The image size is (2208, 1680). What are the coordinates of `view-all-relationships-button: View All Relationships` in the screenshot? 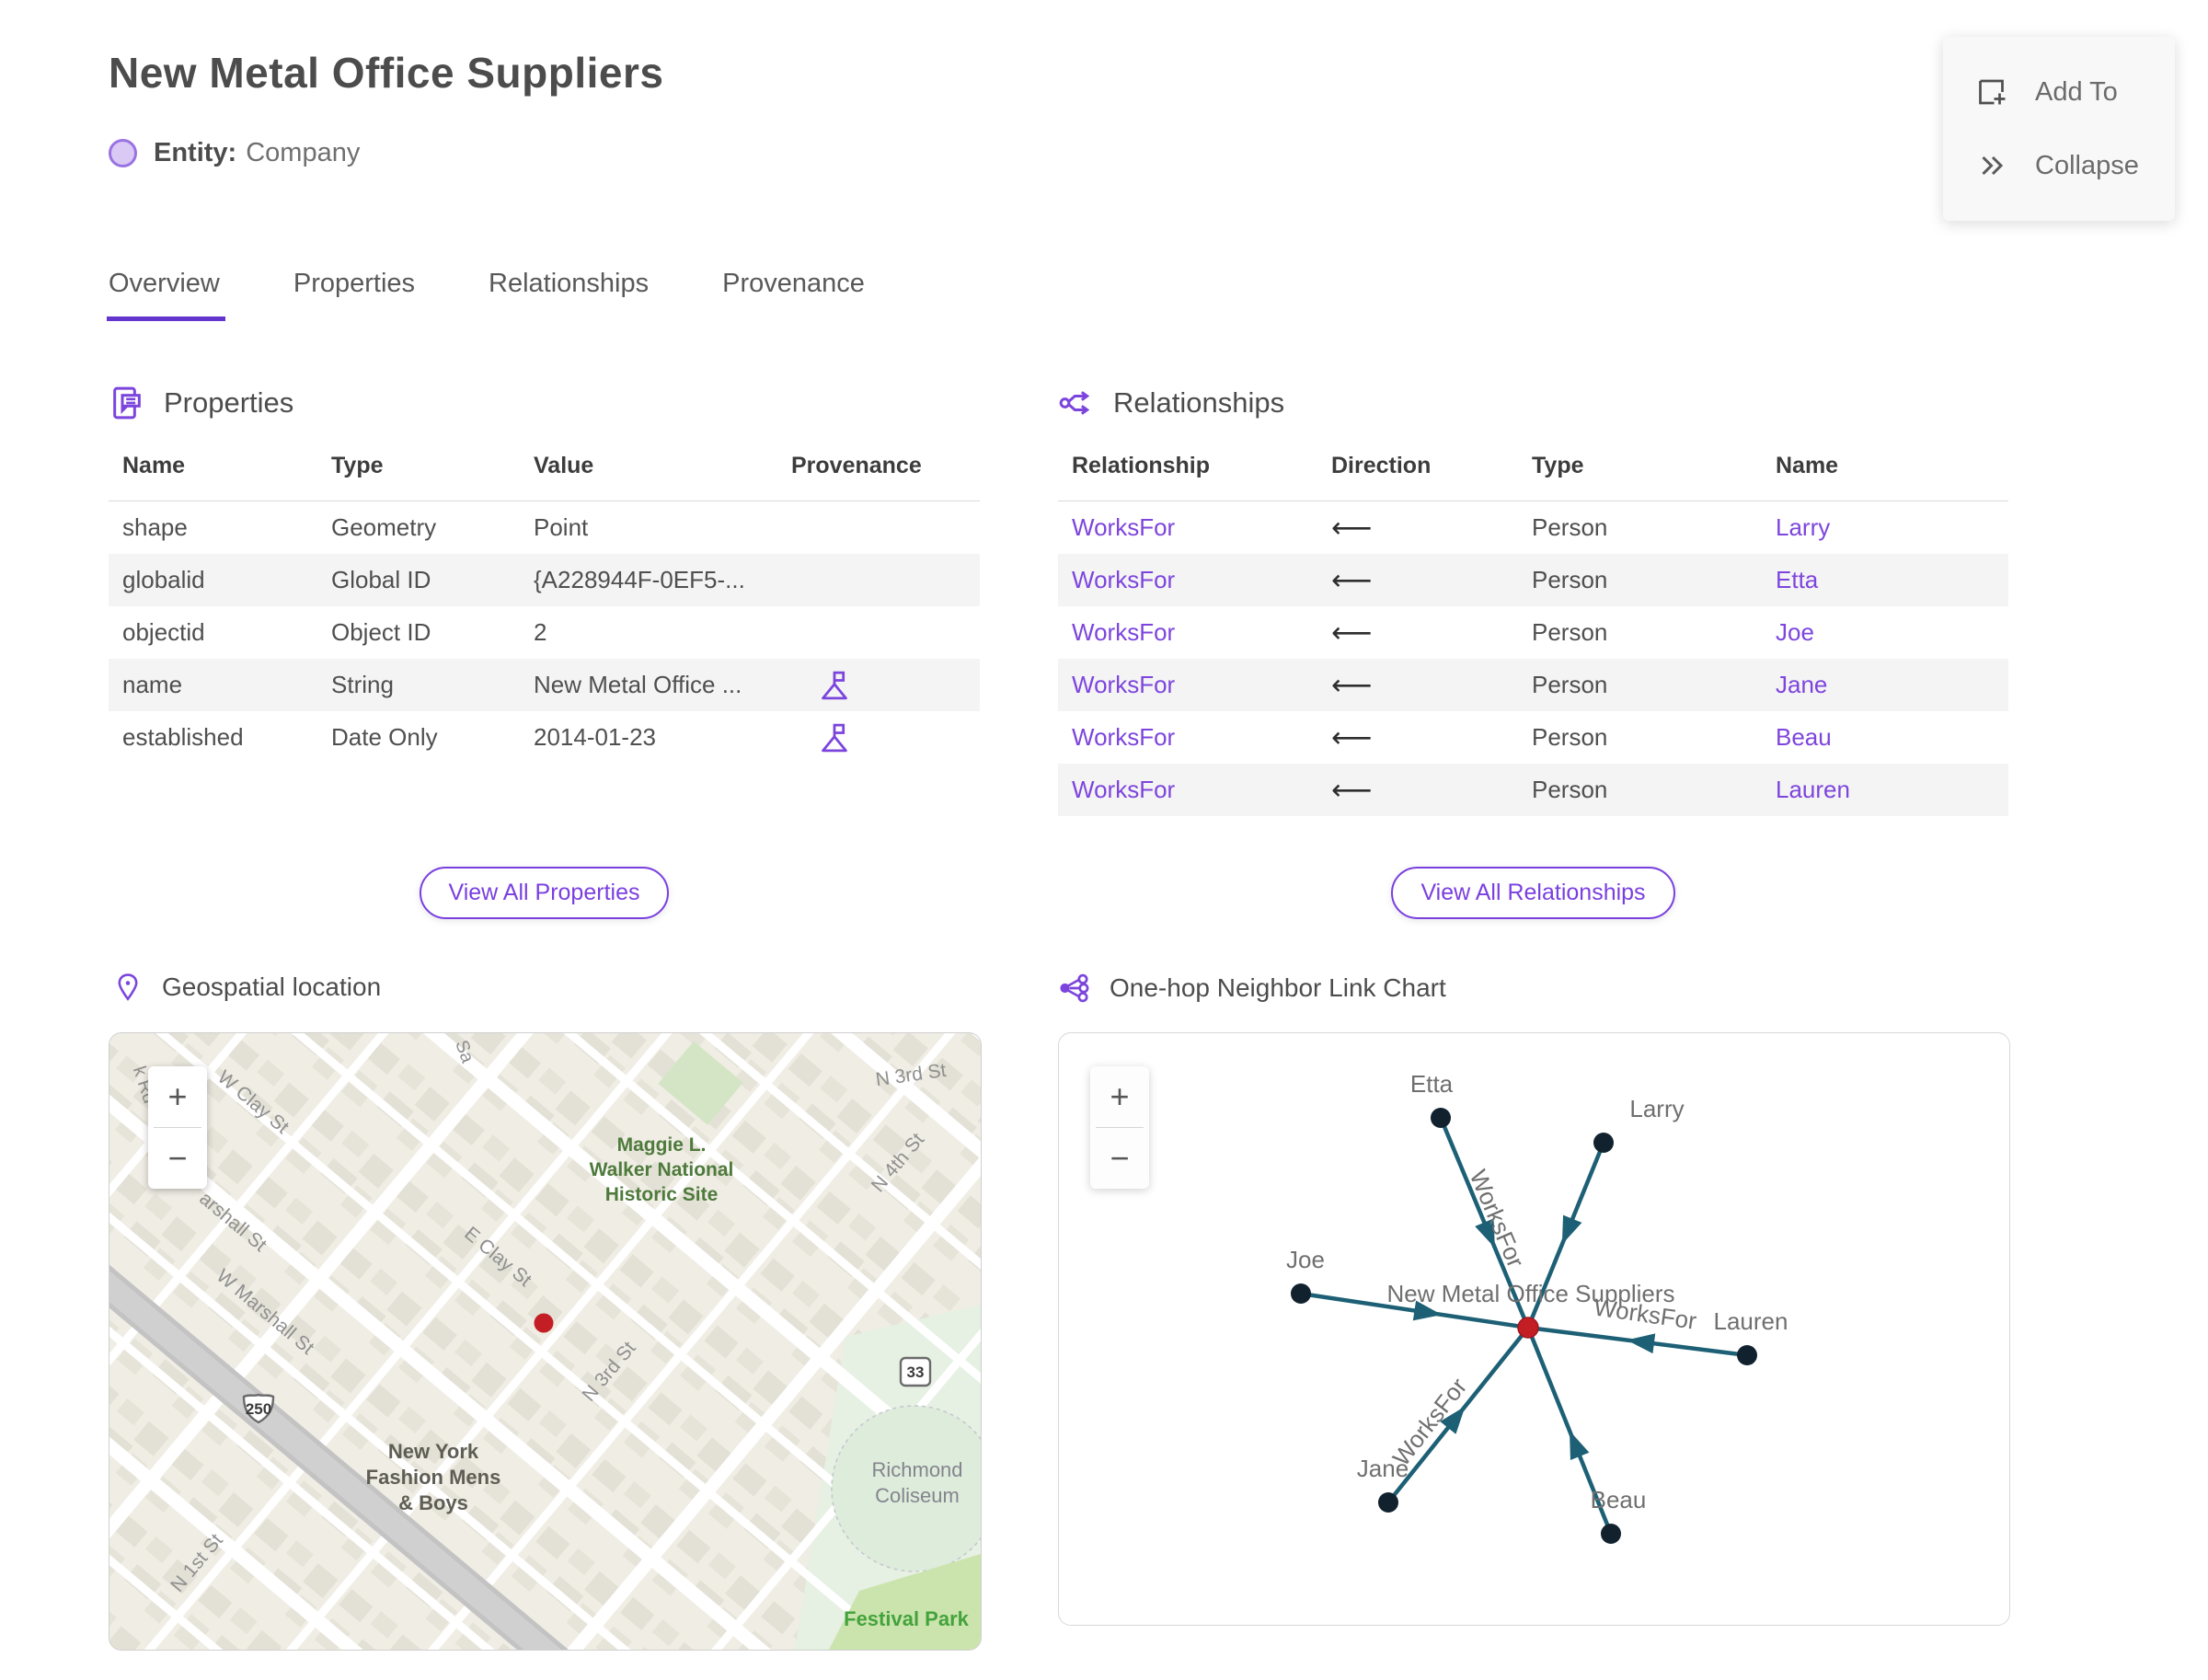 It's located at (1533, 893).